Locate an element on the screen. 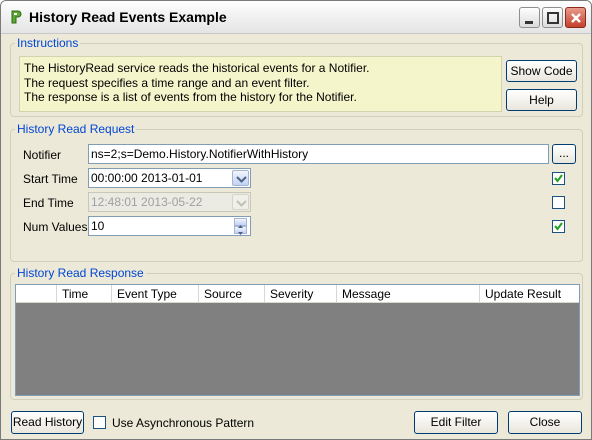  start-time-picker: 00:00:00 2013-01-01 is located at coordinates (169, 178).